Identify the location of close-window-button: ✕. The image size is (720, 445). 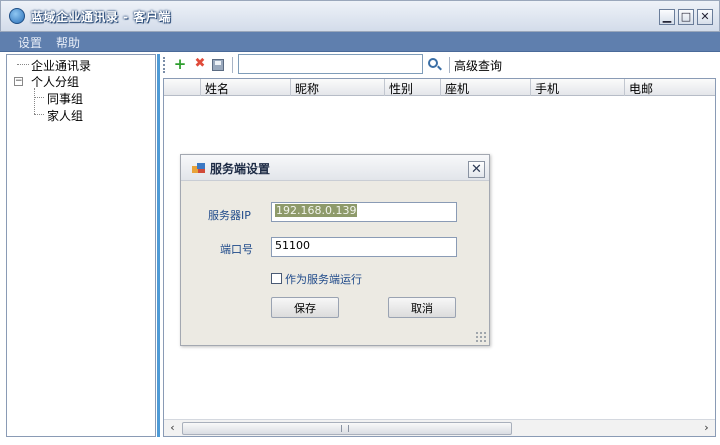
(705, 17).